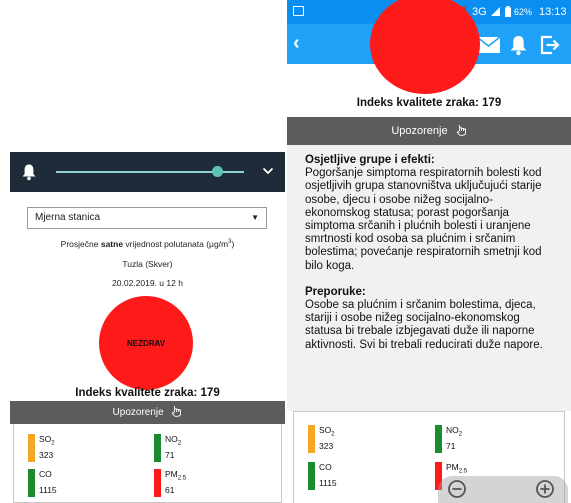 The height and width of the screenshot is (503, 571). Describe the element at coordinates (255, 217) in the screenshot. I see `dropdown-caret-icon: ▼` at that location.